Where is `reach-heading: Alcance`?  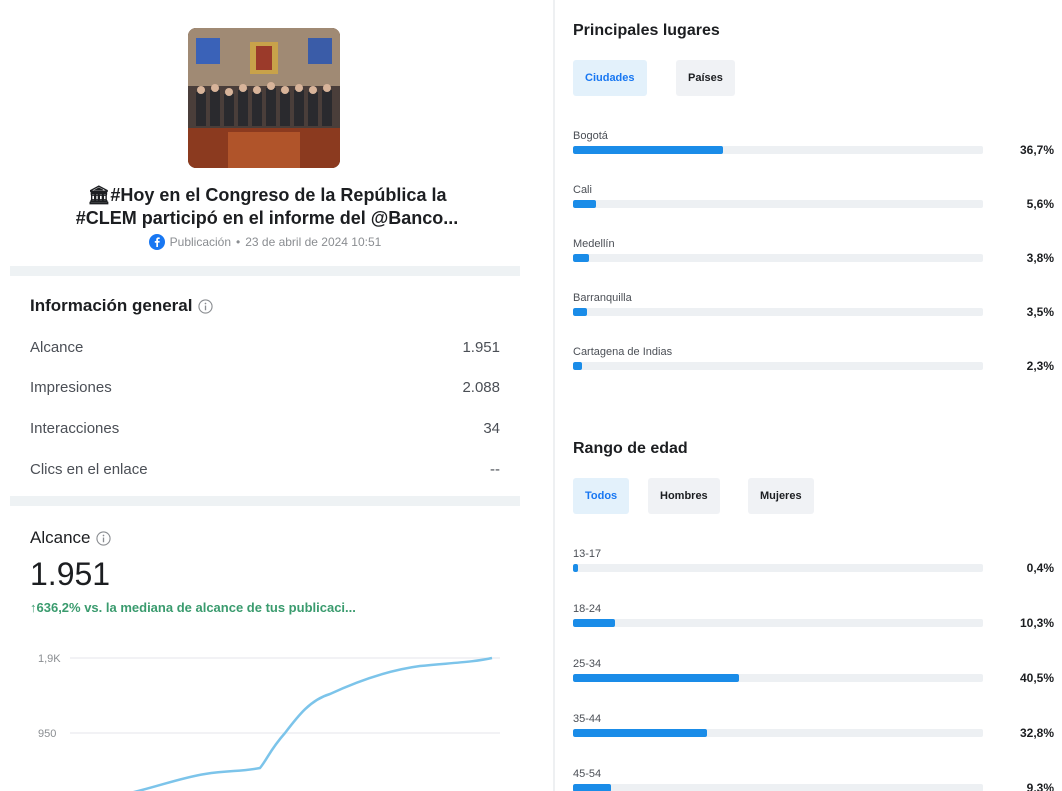
reach-heading: Alcance is located at coordinates (71, 538).